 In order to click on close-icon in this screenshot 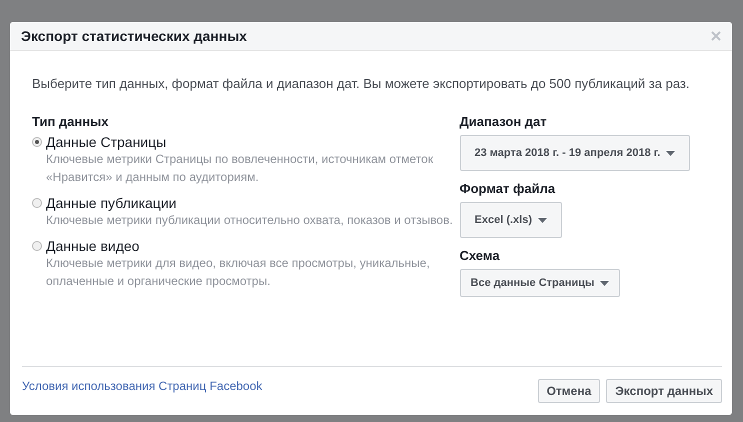, I will do `click(716, 36)`.